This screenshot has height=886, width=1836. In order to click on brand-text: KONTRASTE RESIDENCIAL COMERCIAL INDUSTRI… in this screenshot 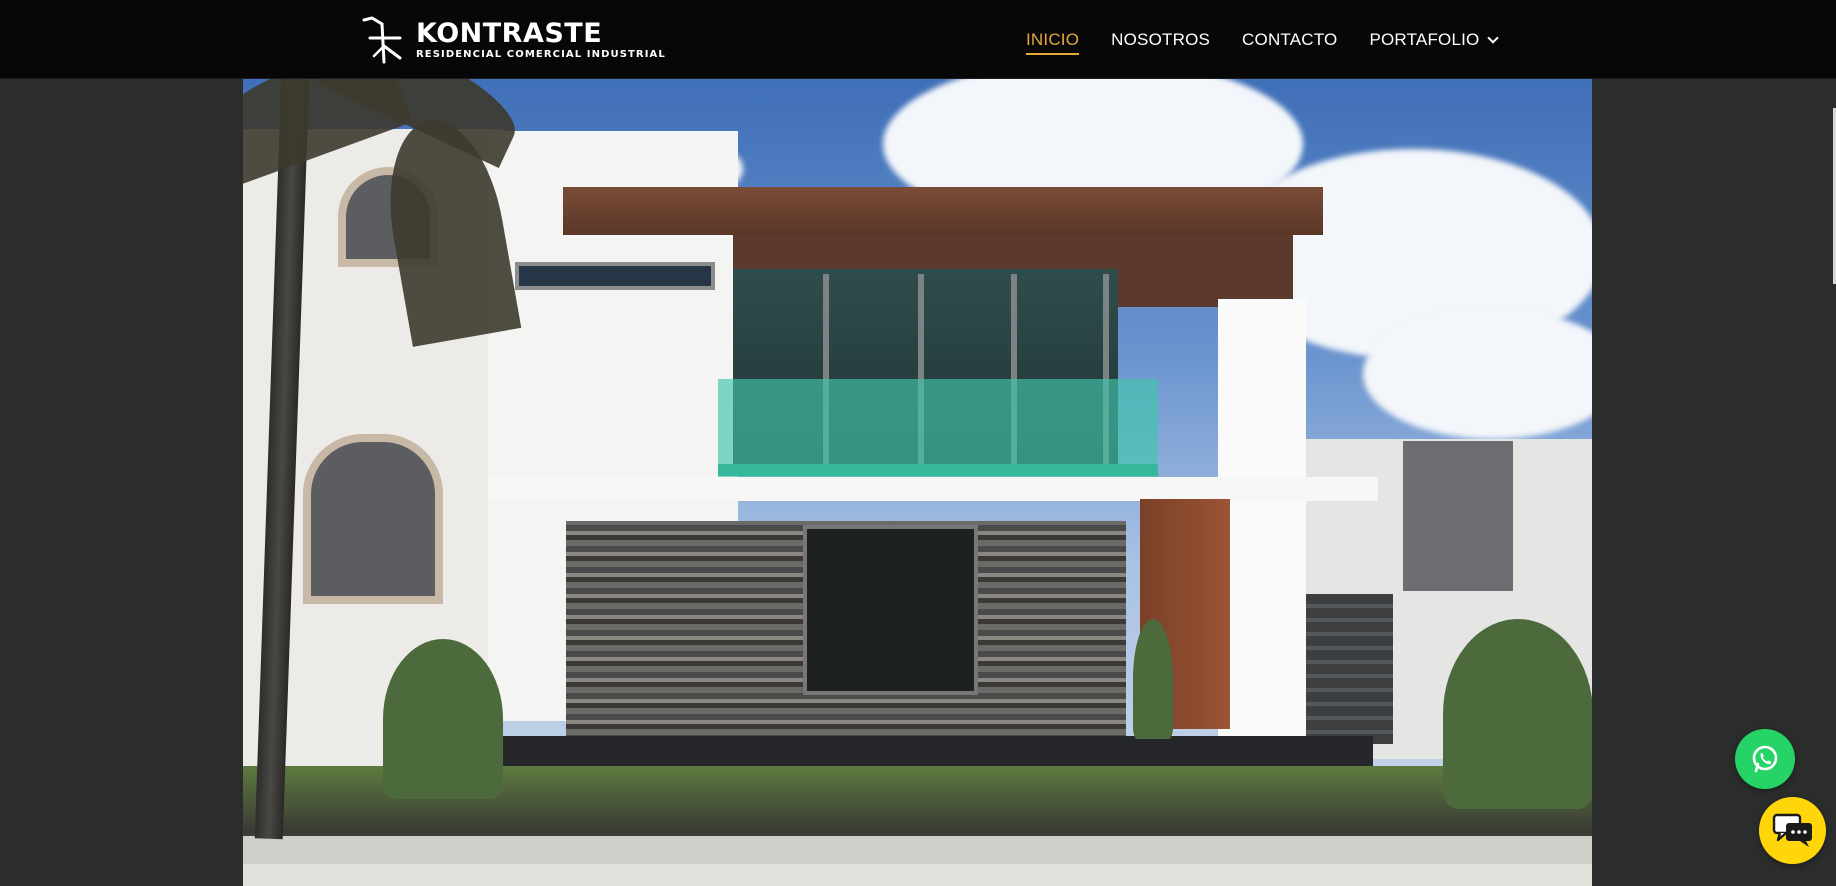, I will do `click(541, 39)`.